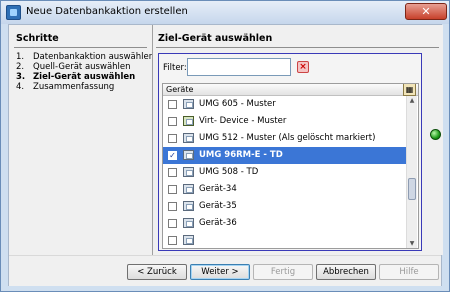 The width and height of the screenshot is (450, 292). I want to click on device-name: UMG 96RM-E - TD, so click(241, 155).